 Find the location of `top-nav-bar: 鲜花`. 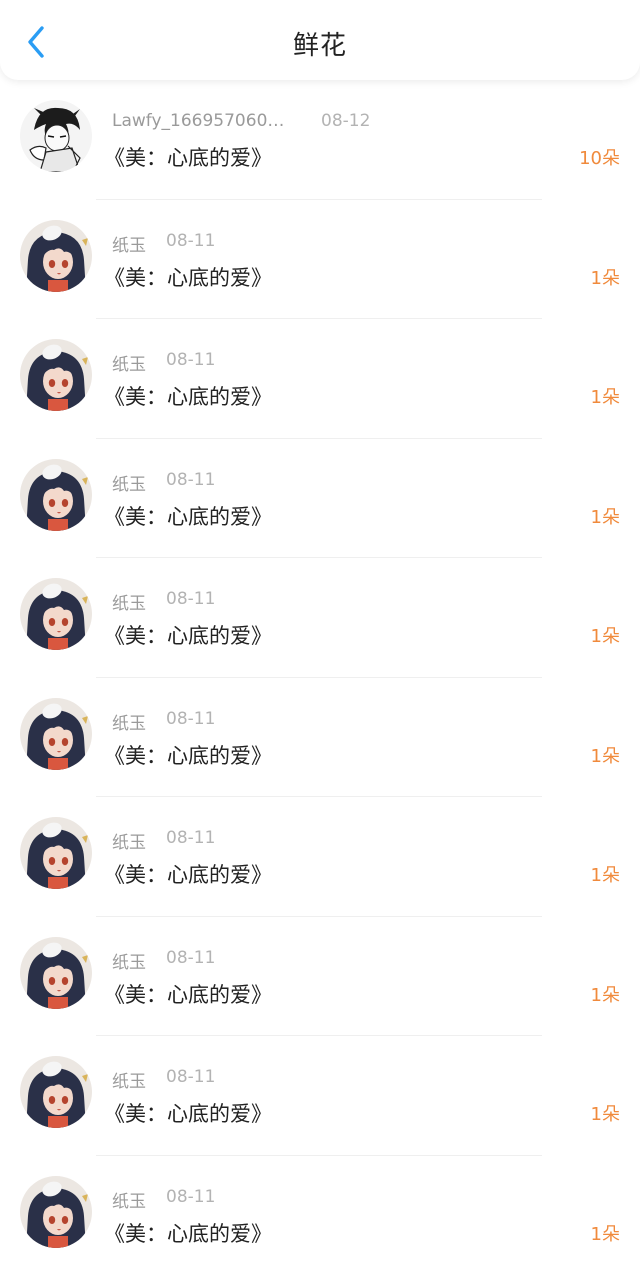

top-nav-bar: 鲜花 is located at coordinates (320, 40).